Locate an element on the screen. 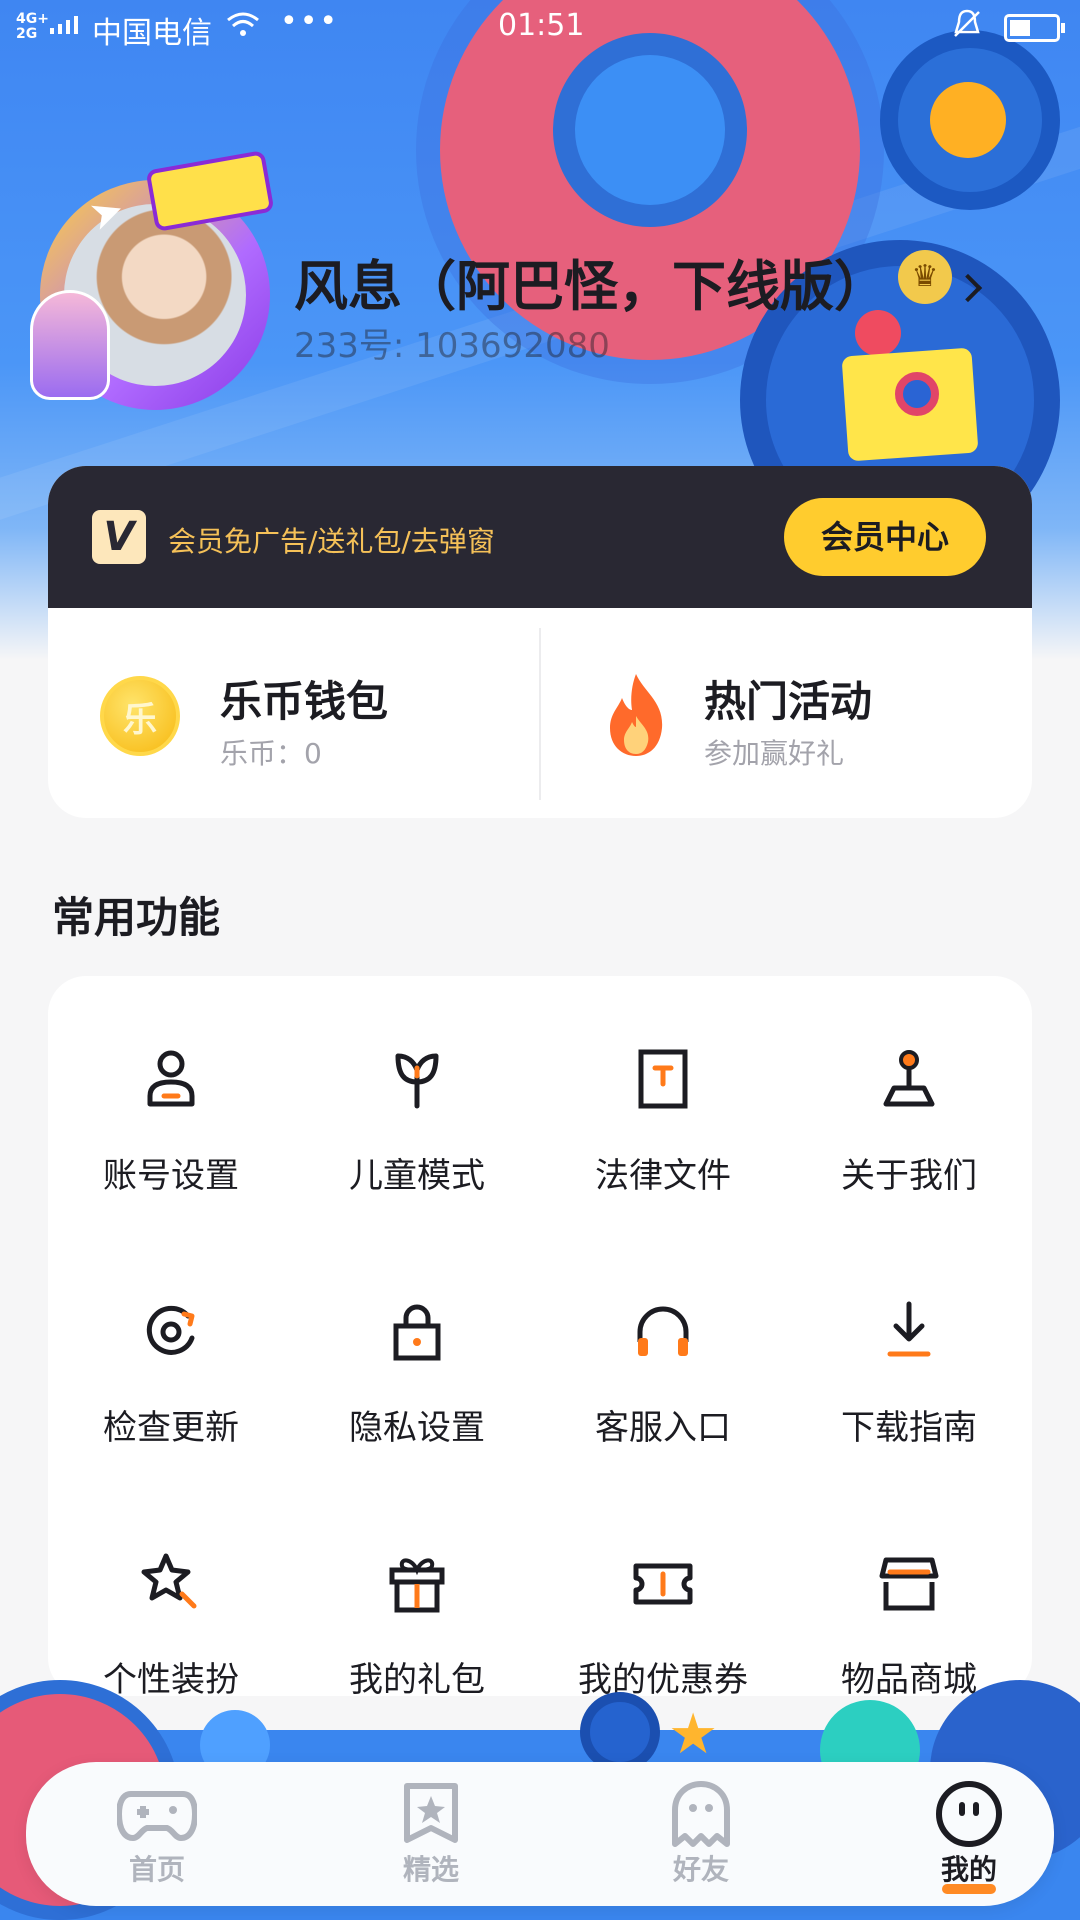 The width and height of the screenshot is (1080, 1920). star-wand-icon is located at coordinates (169, 1581).